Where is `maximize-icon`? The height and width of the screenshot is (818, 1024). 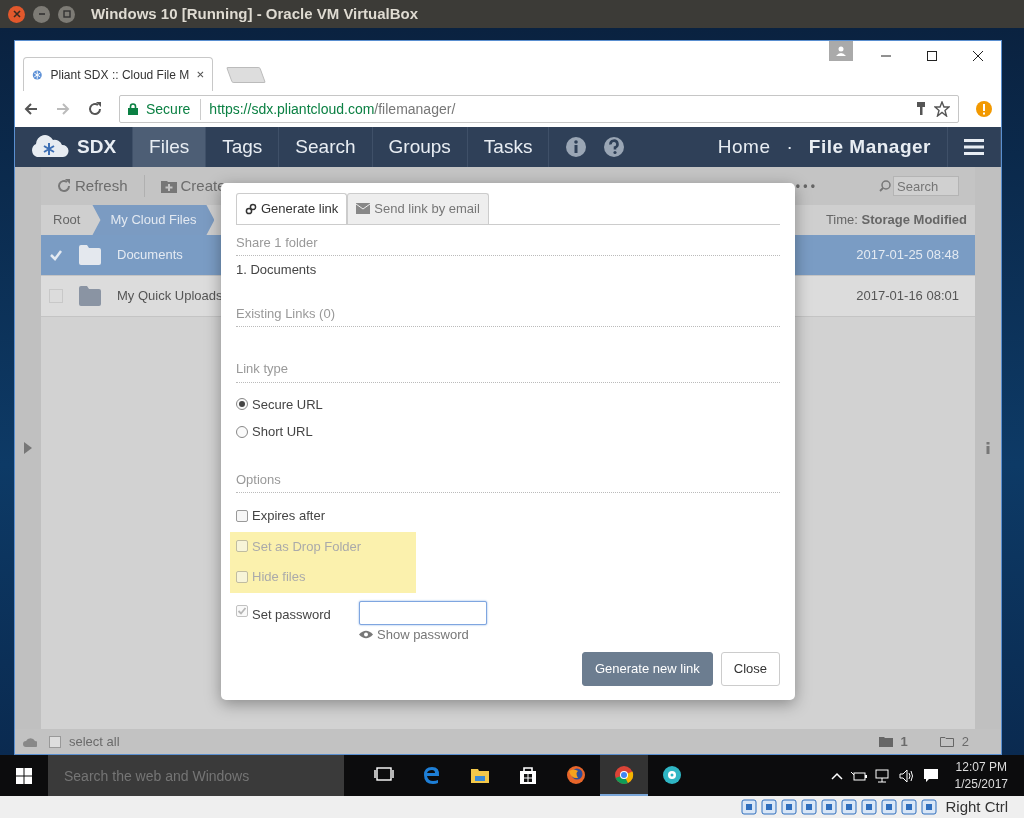
maximize-icon is located at coordinates (66, 14).